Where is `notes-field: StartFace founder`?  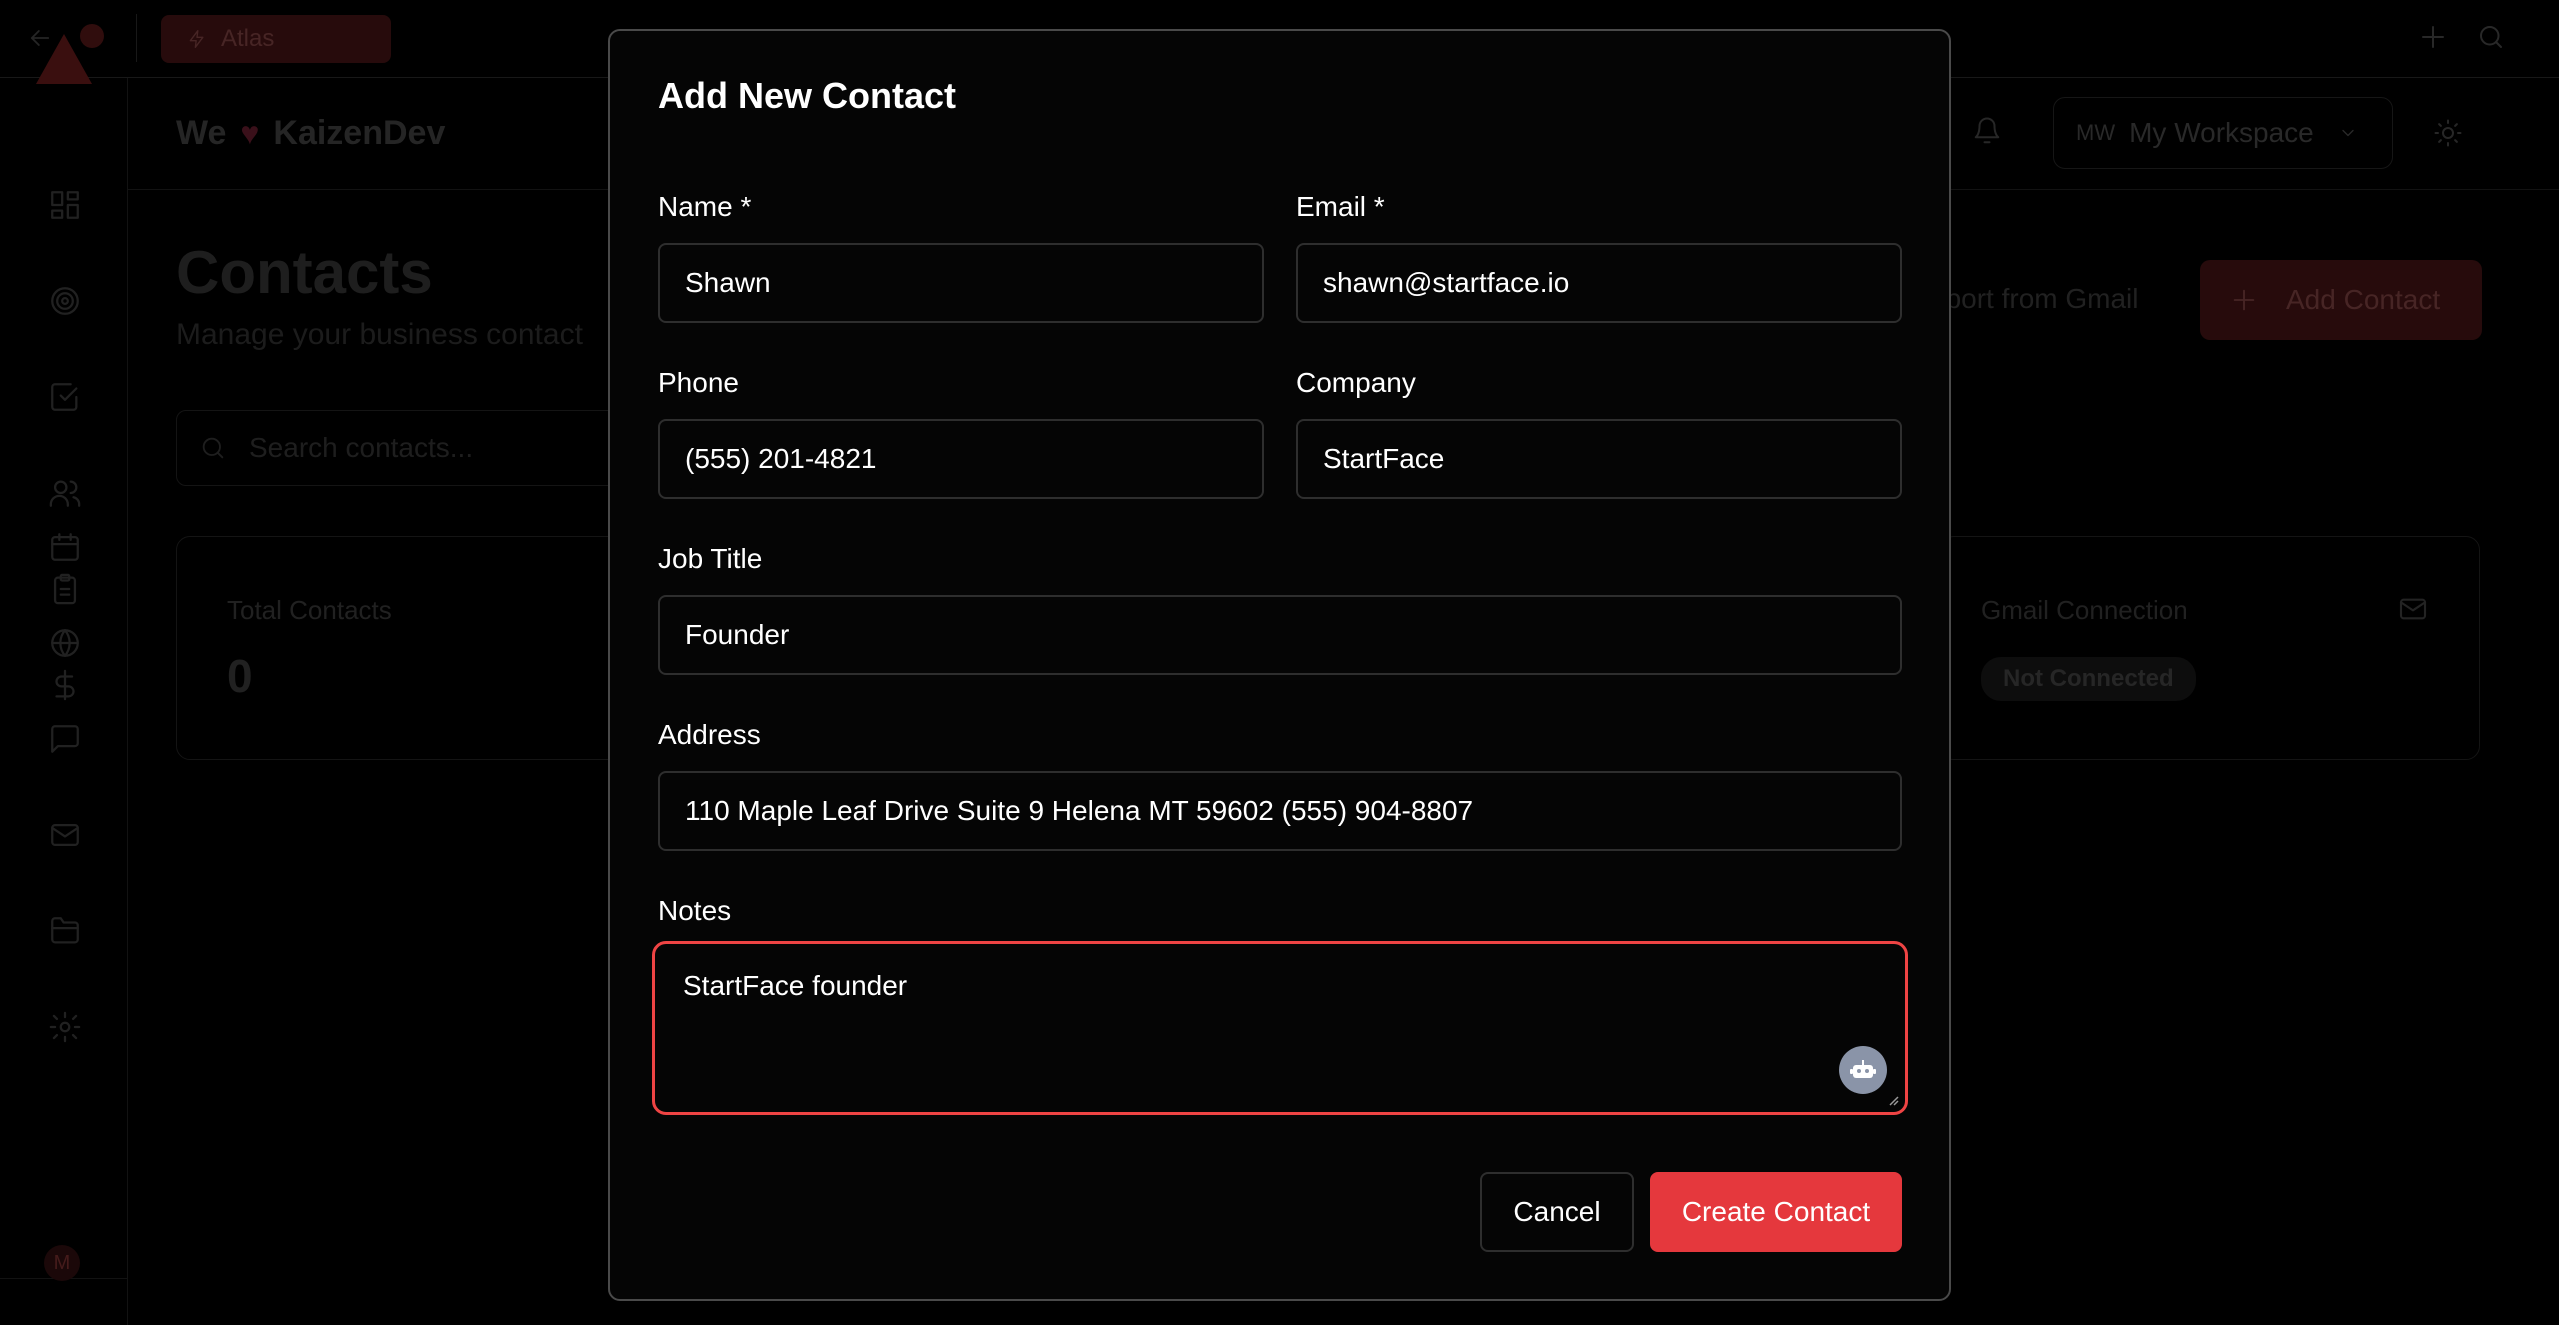
notes-field: StartFace founder is located at coordinates (1280, 1028).